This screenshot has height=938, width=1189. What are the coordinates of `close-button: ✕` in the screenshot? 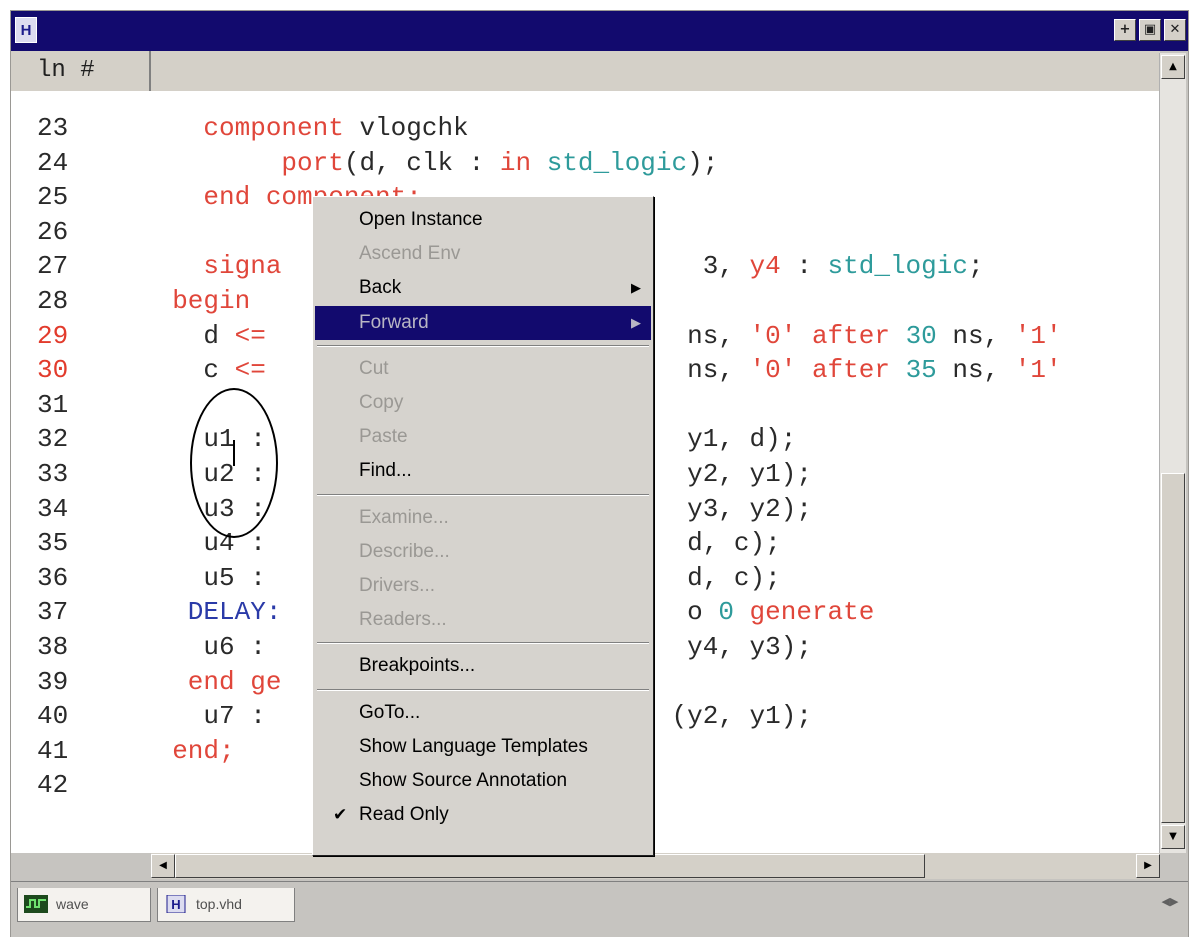 It's located at (1175, 30).